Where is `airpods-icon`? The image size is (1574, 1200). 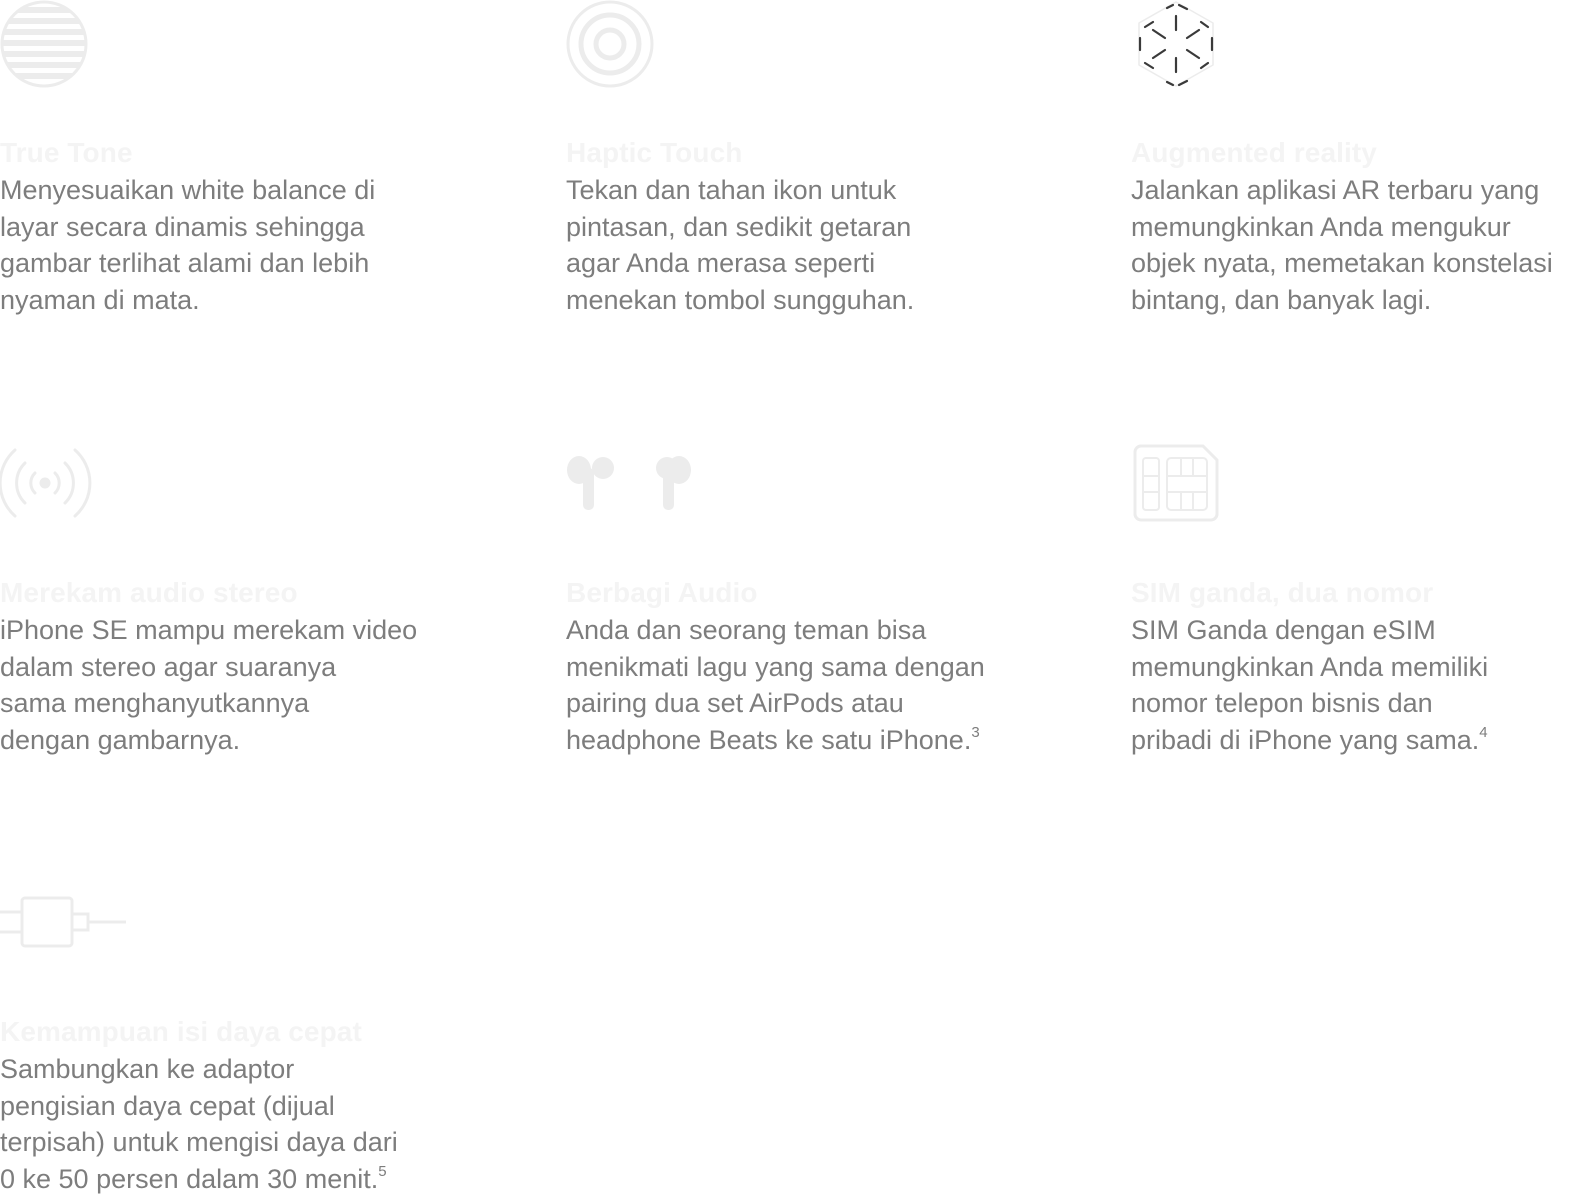
airpods-icon is located at coordinates (629, 483).